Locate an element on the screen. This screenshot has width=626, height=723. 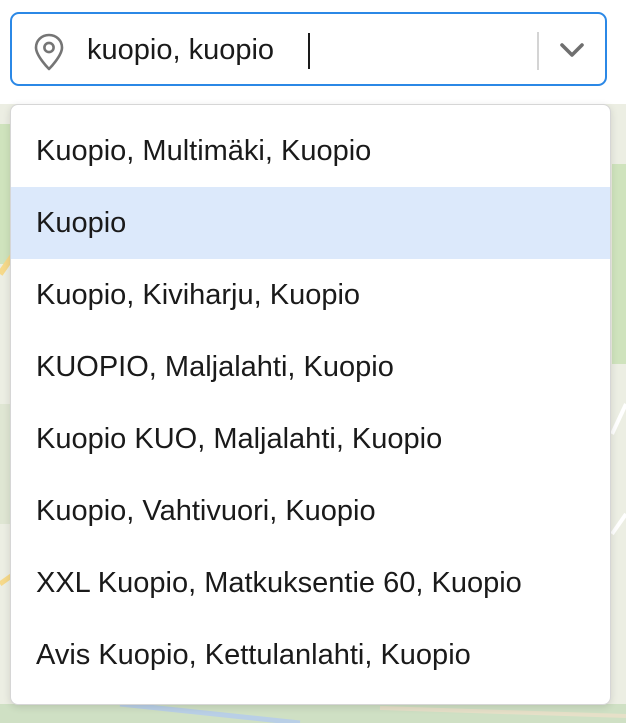
text-cursor is located at coordinates (309, 51).